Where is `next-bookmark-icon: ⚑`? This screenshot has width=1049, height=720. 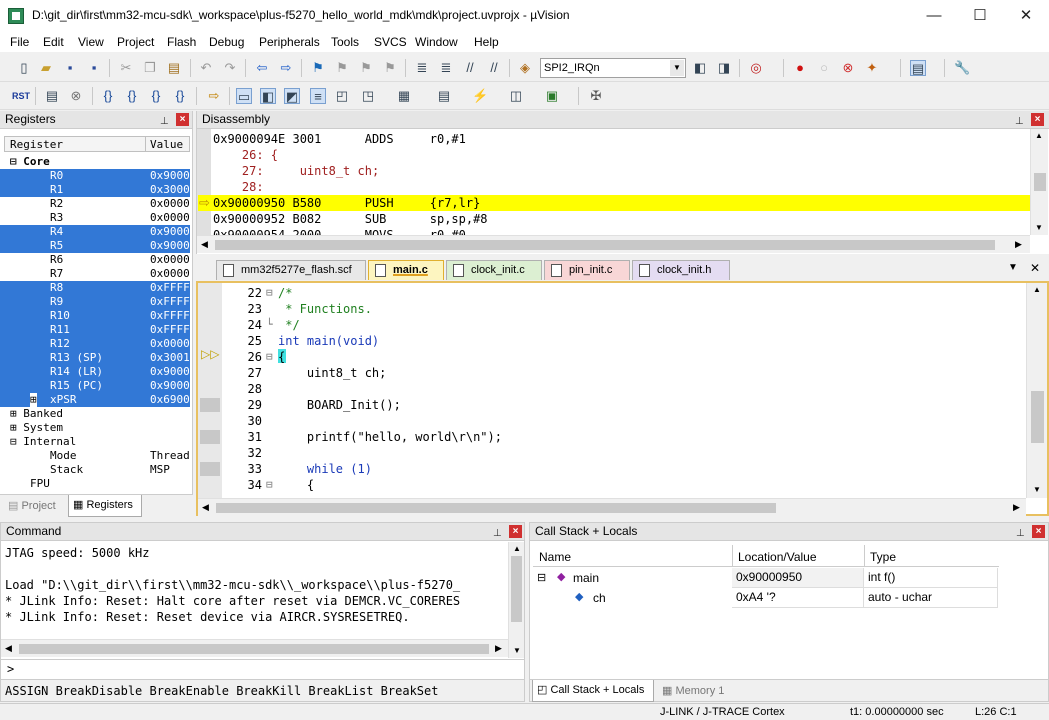
next-bookmark-icon: ⚑ is located at coordinates (366, 68).